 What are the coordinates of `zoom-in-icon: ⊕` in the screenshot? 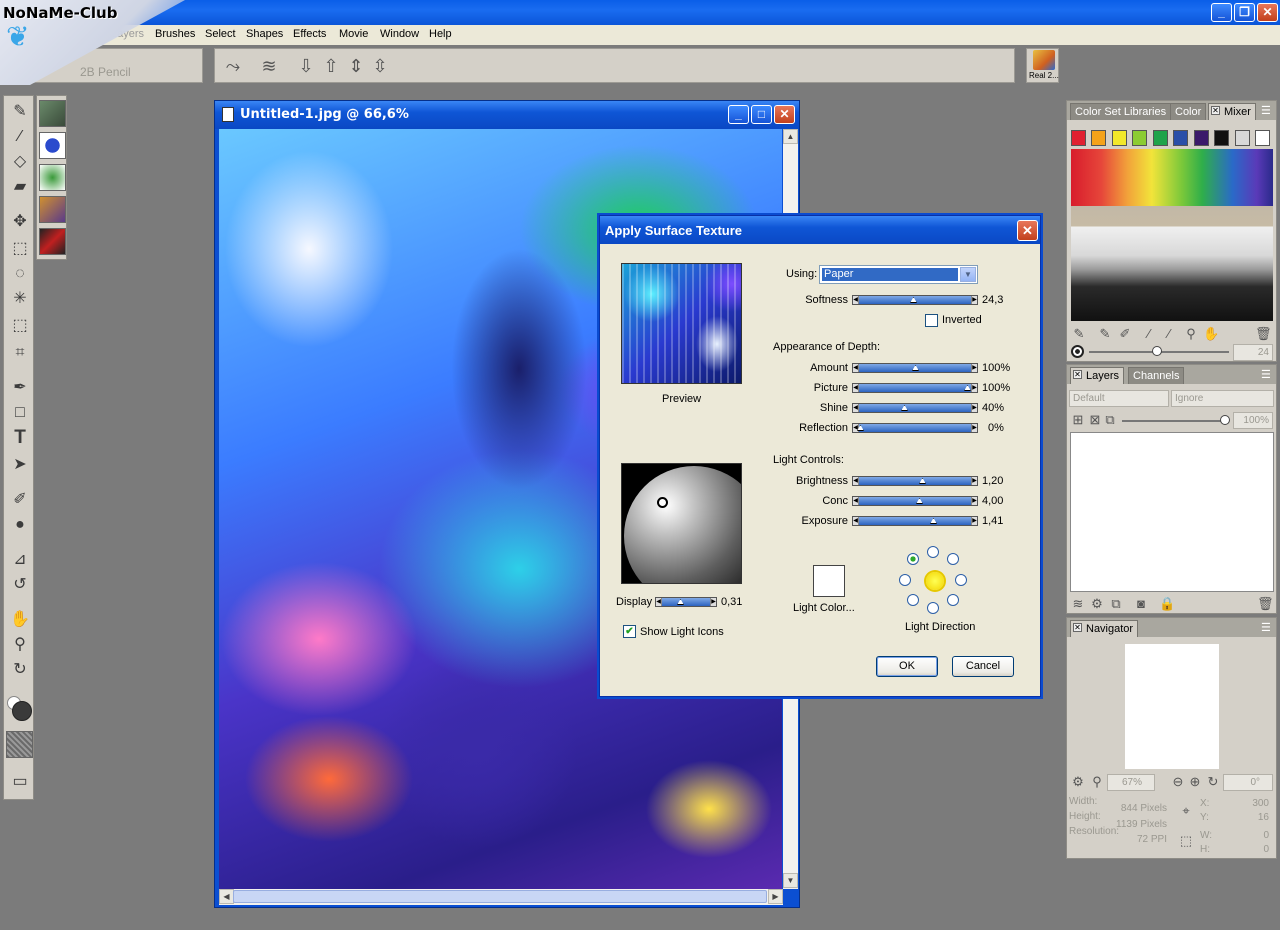 It's located at (1195, 782).